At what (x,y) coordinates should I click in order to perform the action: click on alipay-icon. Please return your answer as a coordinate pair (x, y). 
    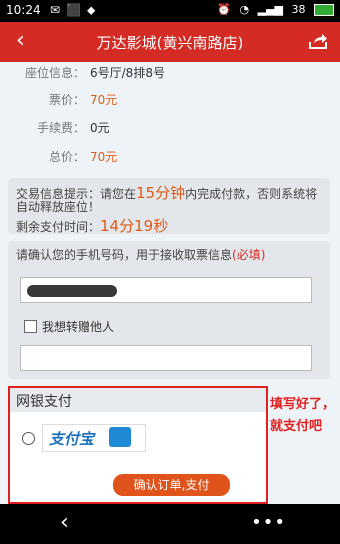
    Looking at the image, I should click on (120, 437).